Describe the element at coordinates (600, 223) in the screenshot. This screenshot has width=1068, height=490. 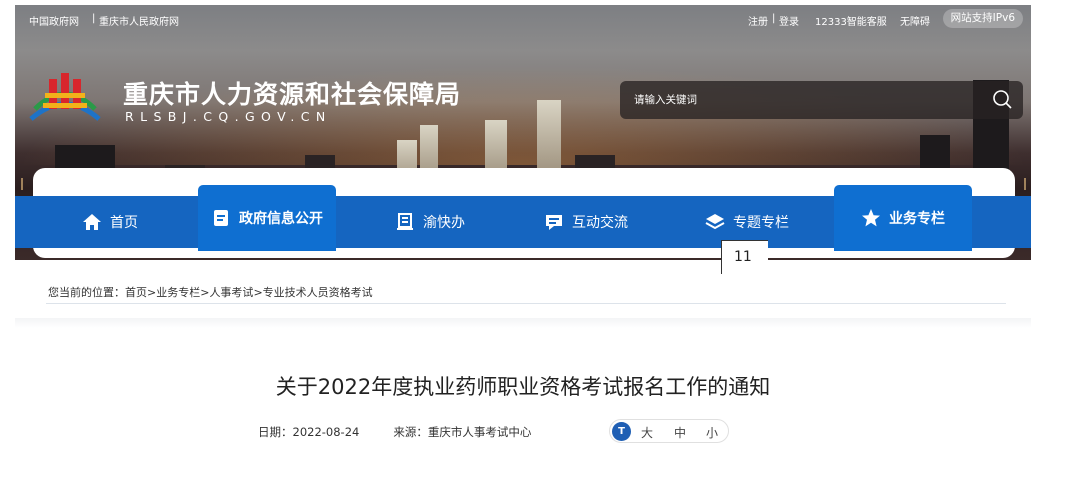
I see `nav-label: 互动交流` at that location.